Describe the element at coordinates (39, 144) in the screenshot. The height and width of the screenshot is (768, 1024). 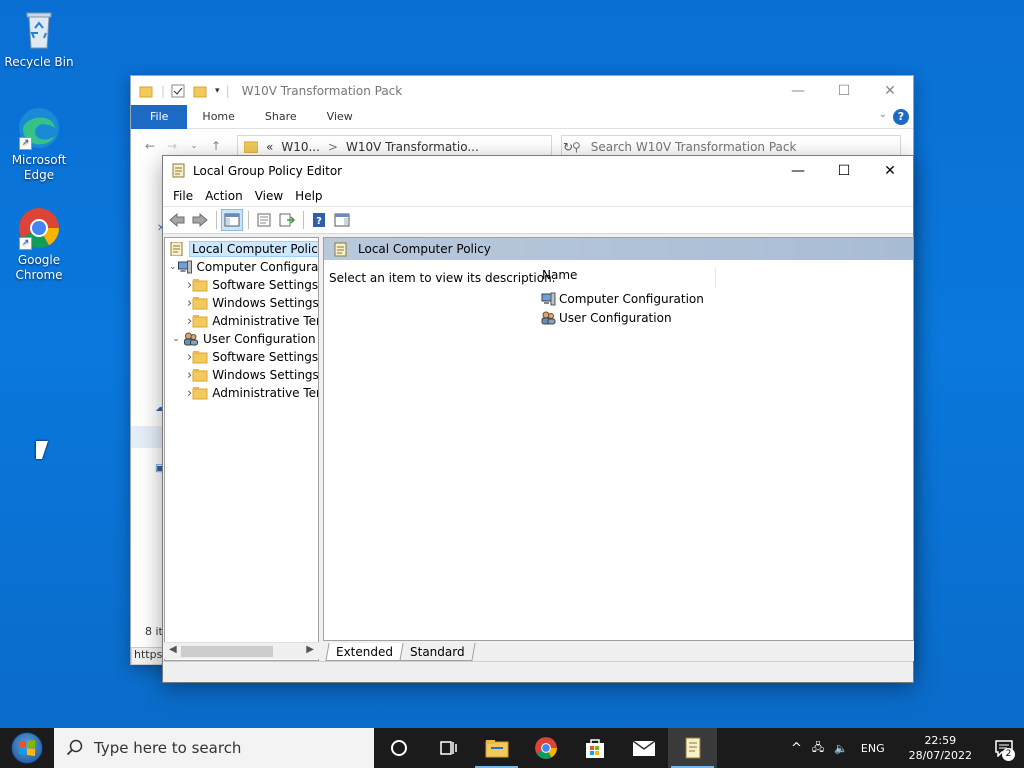
I see `desktop-icon-edge: ↗ Microsoft Edge` at that location.